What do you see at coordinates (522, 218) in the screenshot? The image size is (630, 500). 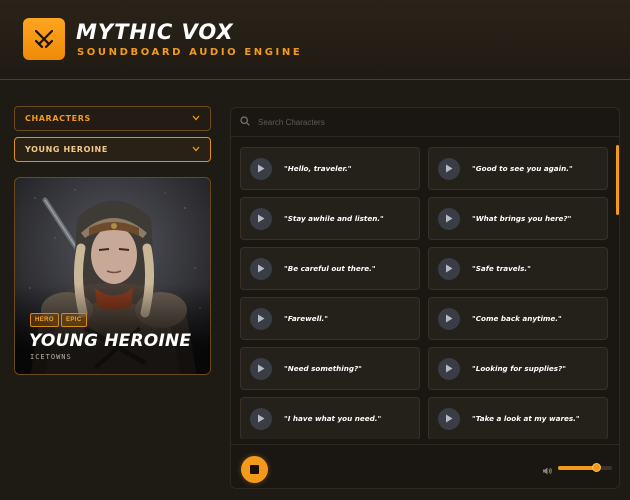 I see `clip-label: "What brings you here?"` at bounding box center [522, 218].